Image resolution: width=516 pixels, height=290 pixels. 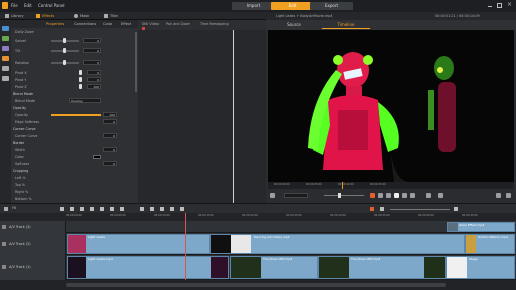 I want to click on fit-label: Fit, so click(x=14, y=208).